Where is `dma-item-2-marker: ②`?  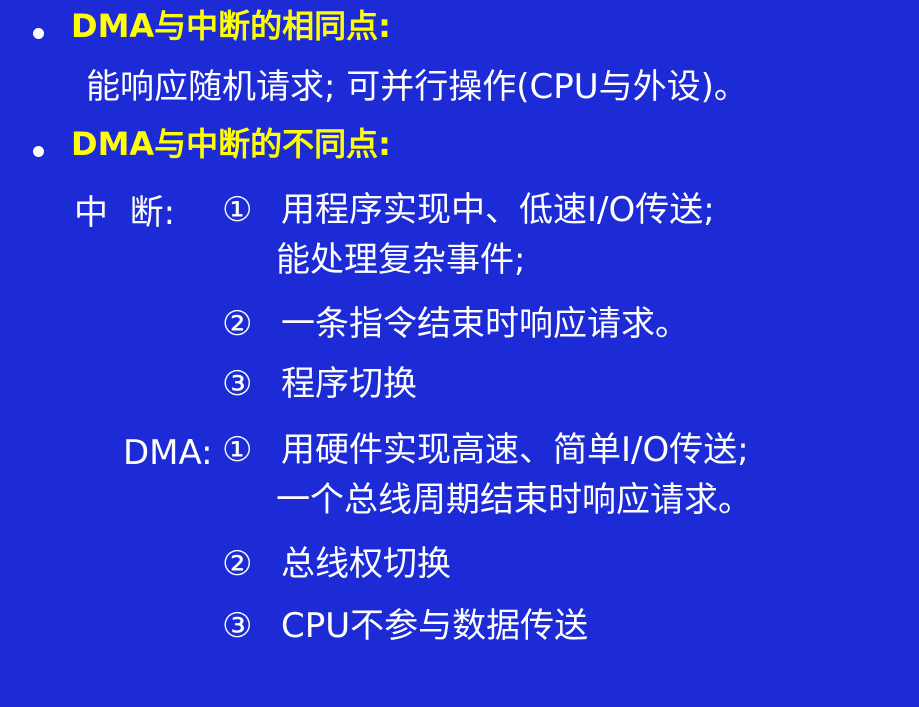 dma-item-2-marker: ② is located at coordinates (237, 564).